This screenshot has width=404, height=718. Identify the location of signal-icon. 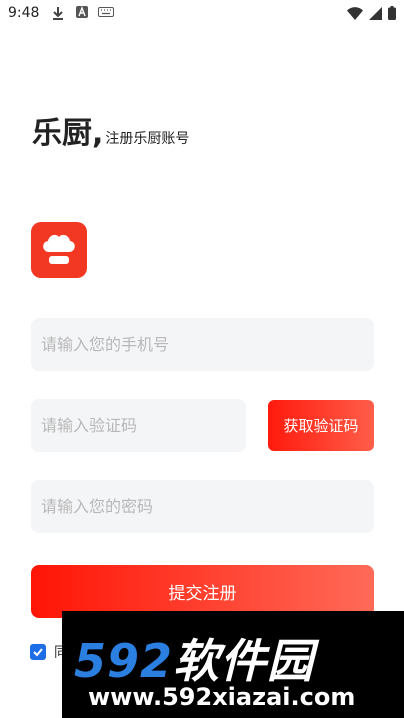
(375, 14).